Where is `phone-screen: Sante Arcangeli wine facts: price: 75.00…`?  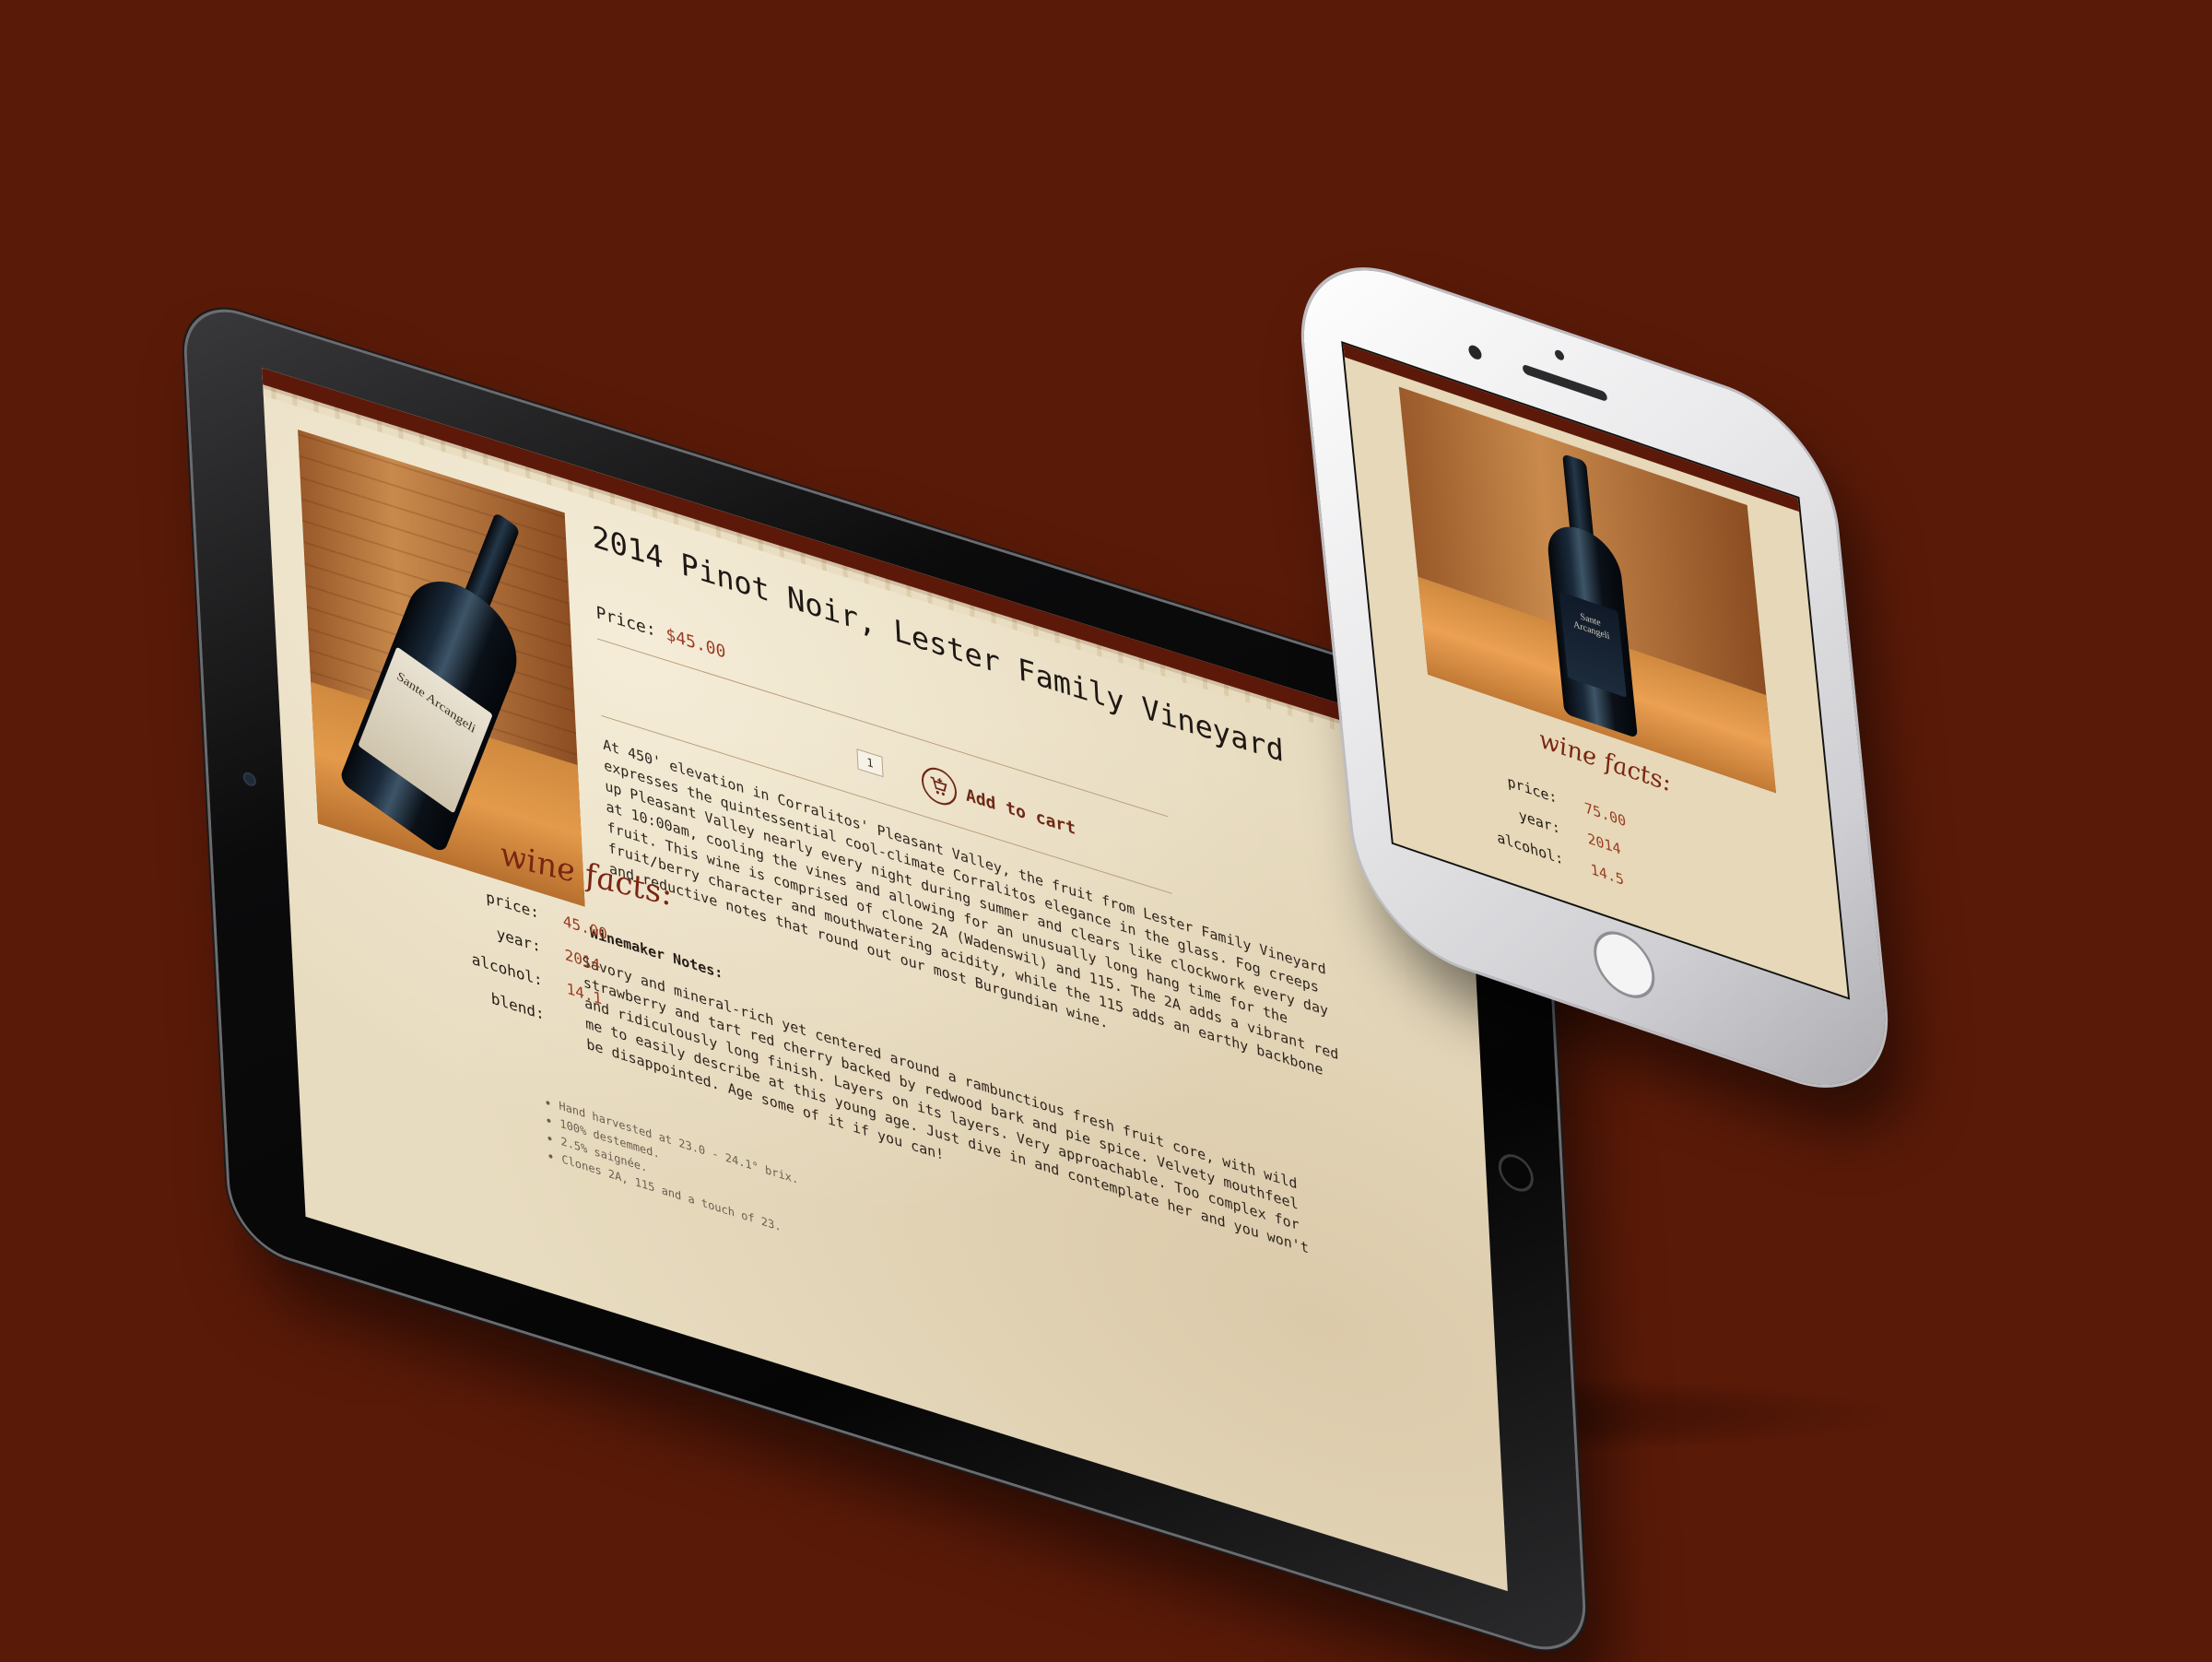 phone-screen: Sante Arcangeli wine facts: price: 75.00… is located at coordinates (1596, 671).